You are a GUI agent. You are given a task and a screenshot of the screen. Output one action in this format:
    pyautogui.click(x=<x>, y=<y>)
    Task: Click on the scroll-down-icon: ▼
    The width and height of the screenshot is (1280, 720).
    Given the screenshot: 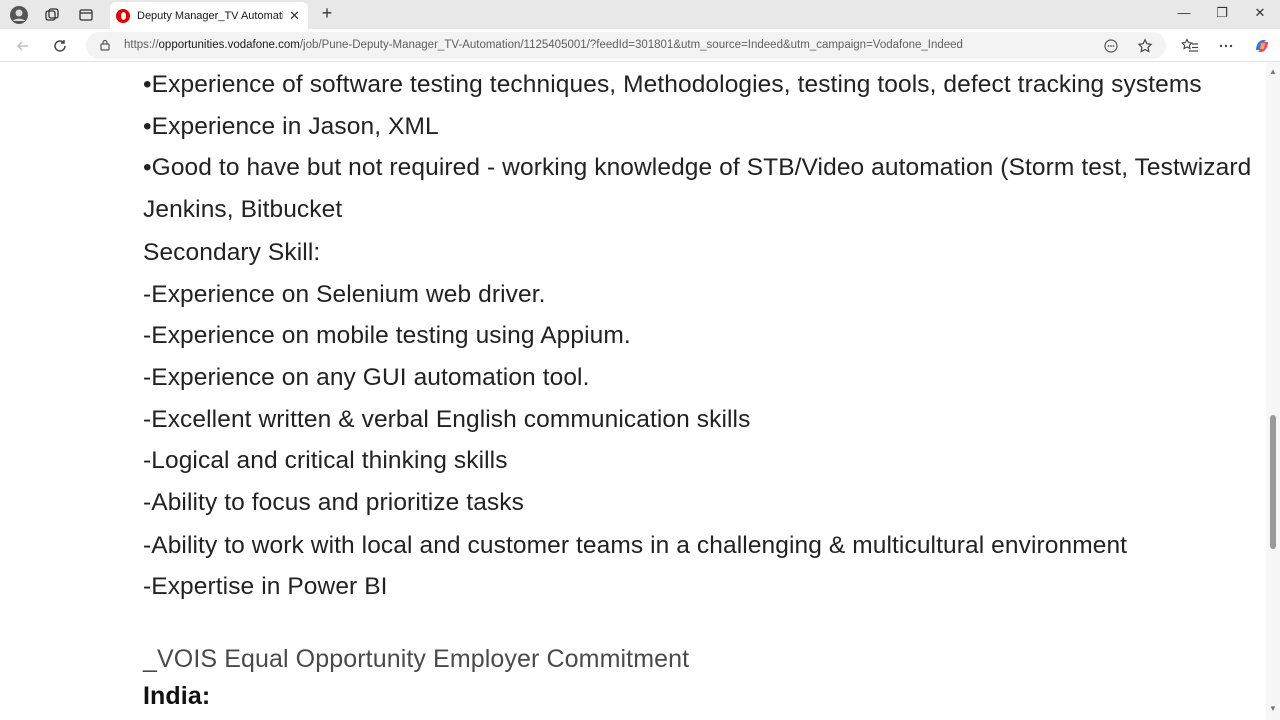 What is the action you would take?
    pyautogui.click(x=1273, y=708)
    